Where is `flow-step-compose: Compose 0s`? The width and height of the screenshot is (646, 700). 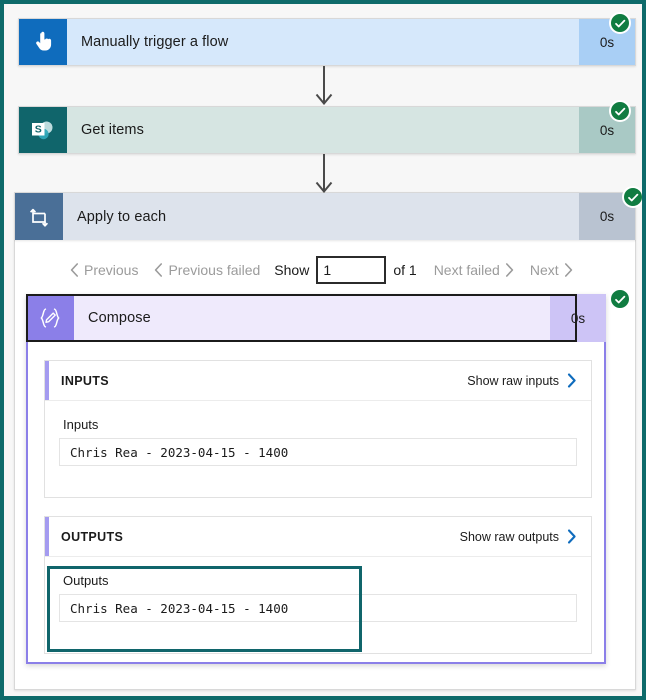 flow-step-compose: Compose 0s is located at coordinates (316, 318).